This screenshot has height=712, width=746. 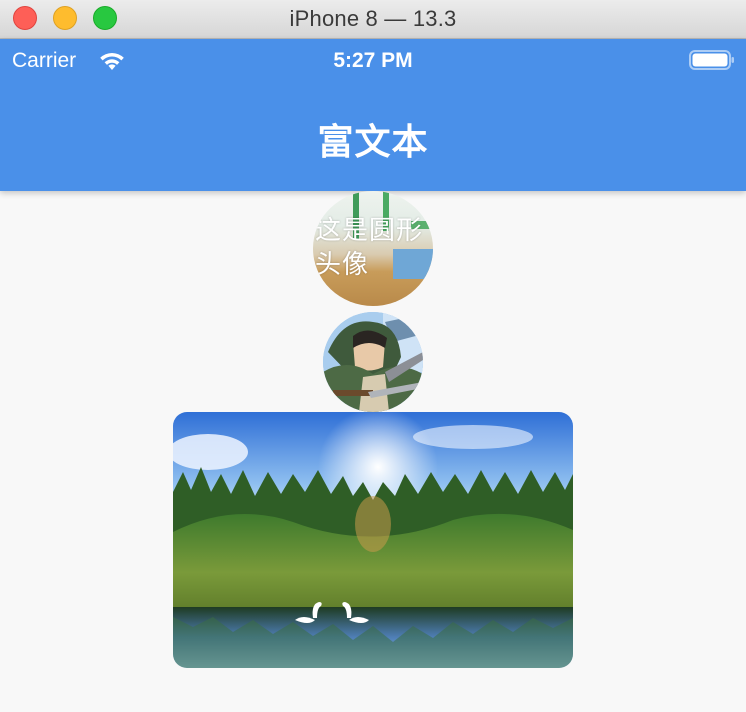 I want to click on circle-avatar-image, so click(x=373, y=362).